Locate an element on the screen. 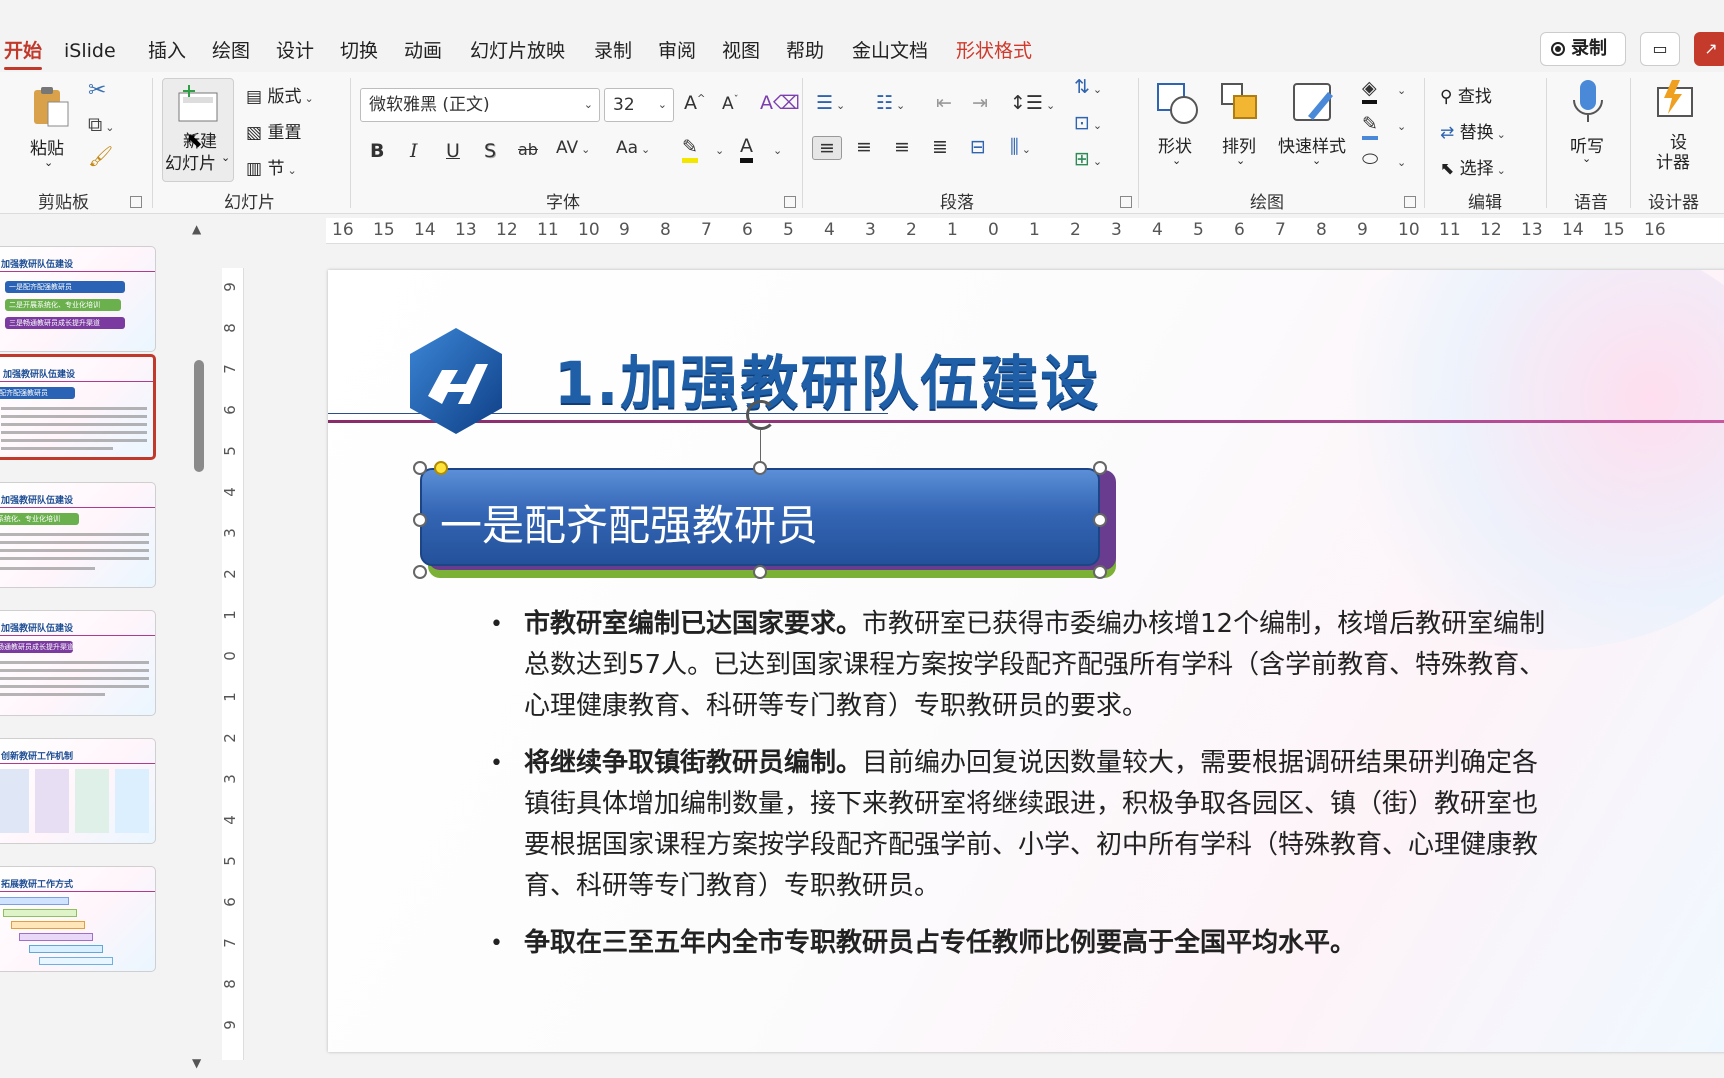  shape-effects-icon: ⬭ is located at coordinates (1370, 159).